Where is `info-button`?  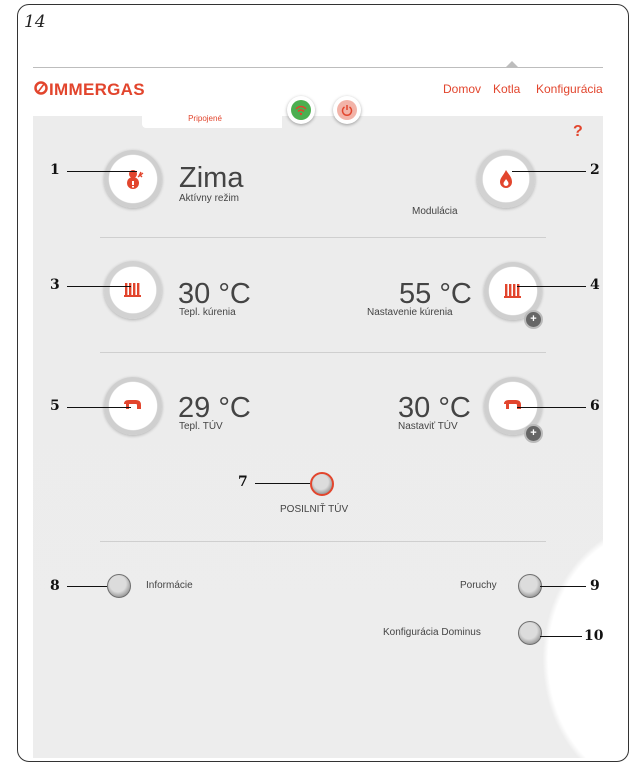
info-button is located at coordinates (119, 586).